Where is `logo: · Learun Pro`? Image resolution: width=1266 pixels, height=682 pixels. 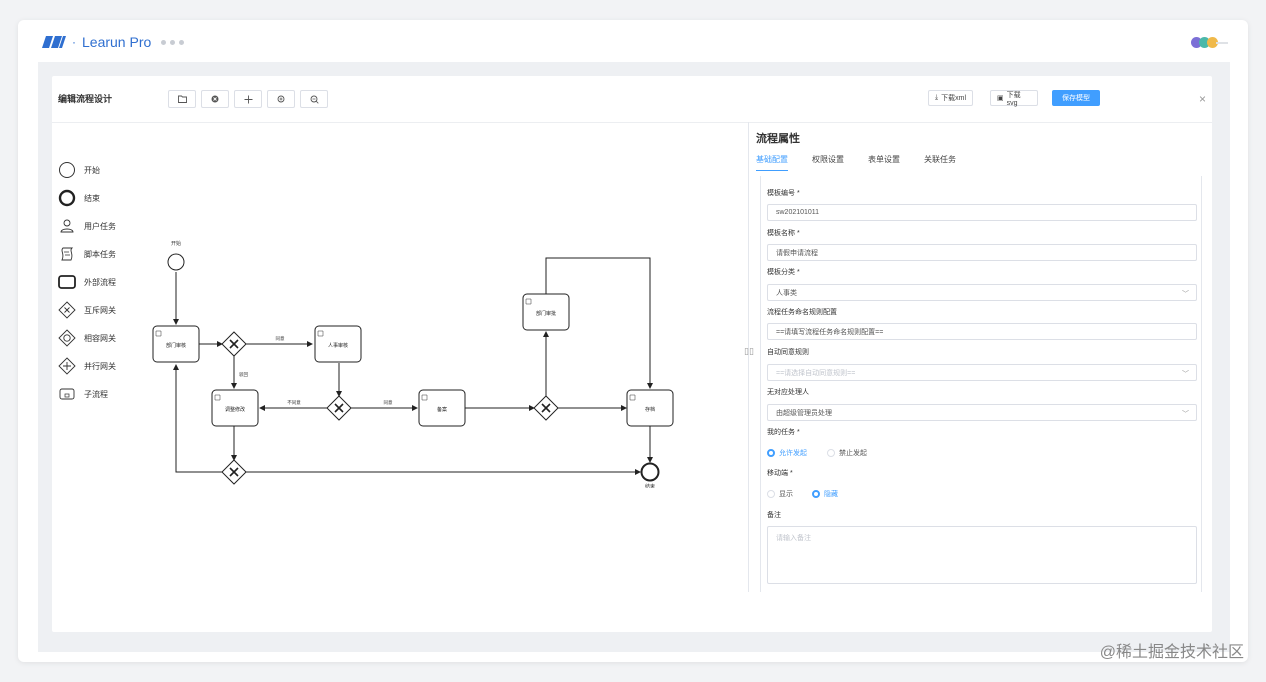
logo: · Learun Pro is located at coordinates (96, 42).